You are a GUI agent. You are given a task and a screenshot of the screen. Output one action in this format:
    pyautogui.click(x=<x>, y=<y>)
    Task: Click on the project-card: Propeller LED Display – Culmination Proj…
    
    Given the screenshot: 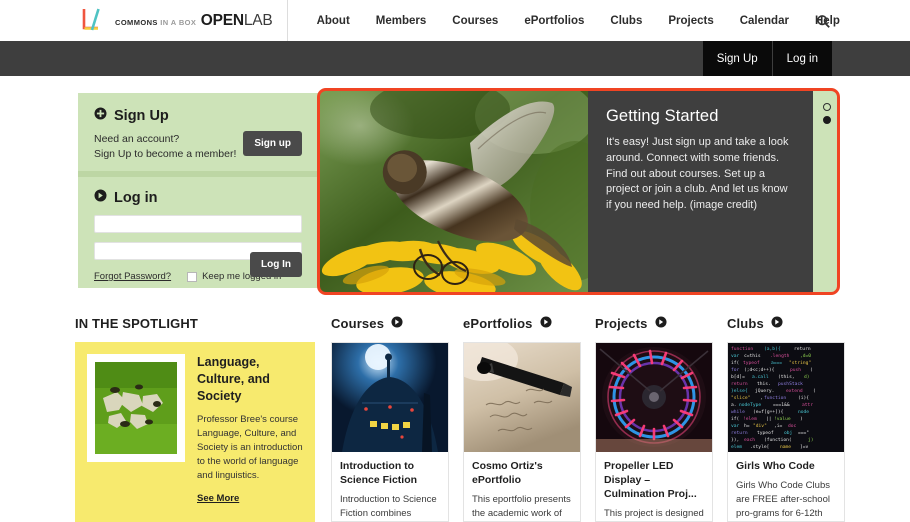 What is the action you would take?
    pyautogui.click(x=654, y=432)
    